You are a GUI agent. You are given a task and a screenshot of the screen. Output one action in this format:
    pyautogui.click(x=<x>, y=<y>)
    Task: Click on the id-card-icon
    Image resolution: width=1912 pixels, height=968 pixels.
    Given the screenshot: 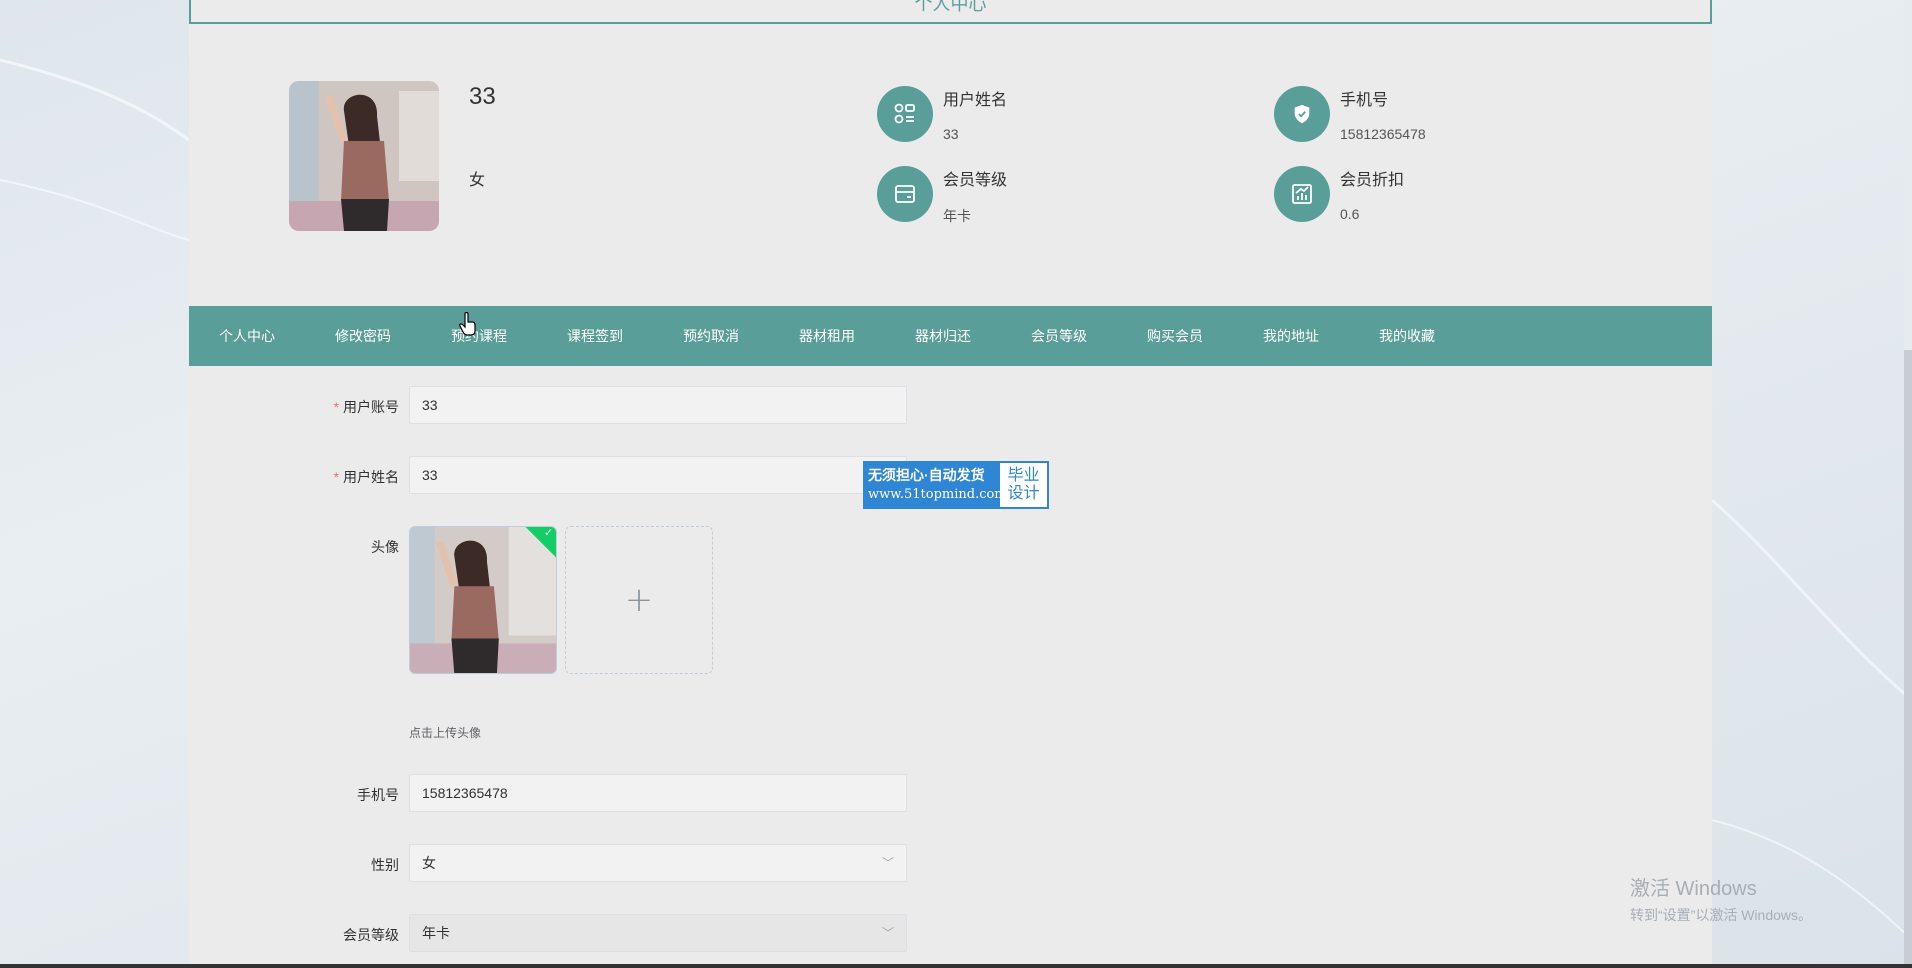 What is the action you would take?
    pyautogui.click(x=905, y=114)
    